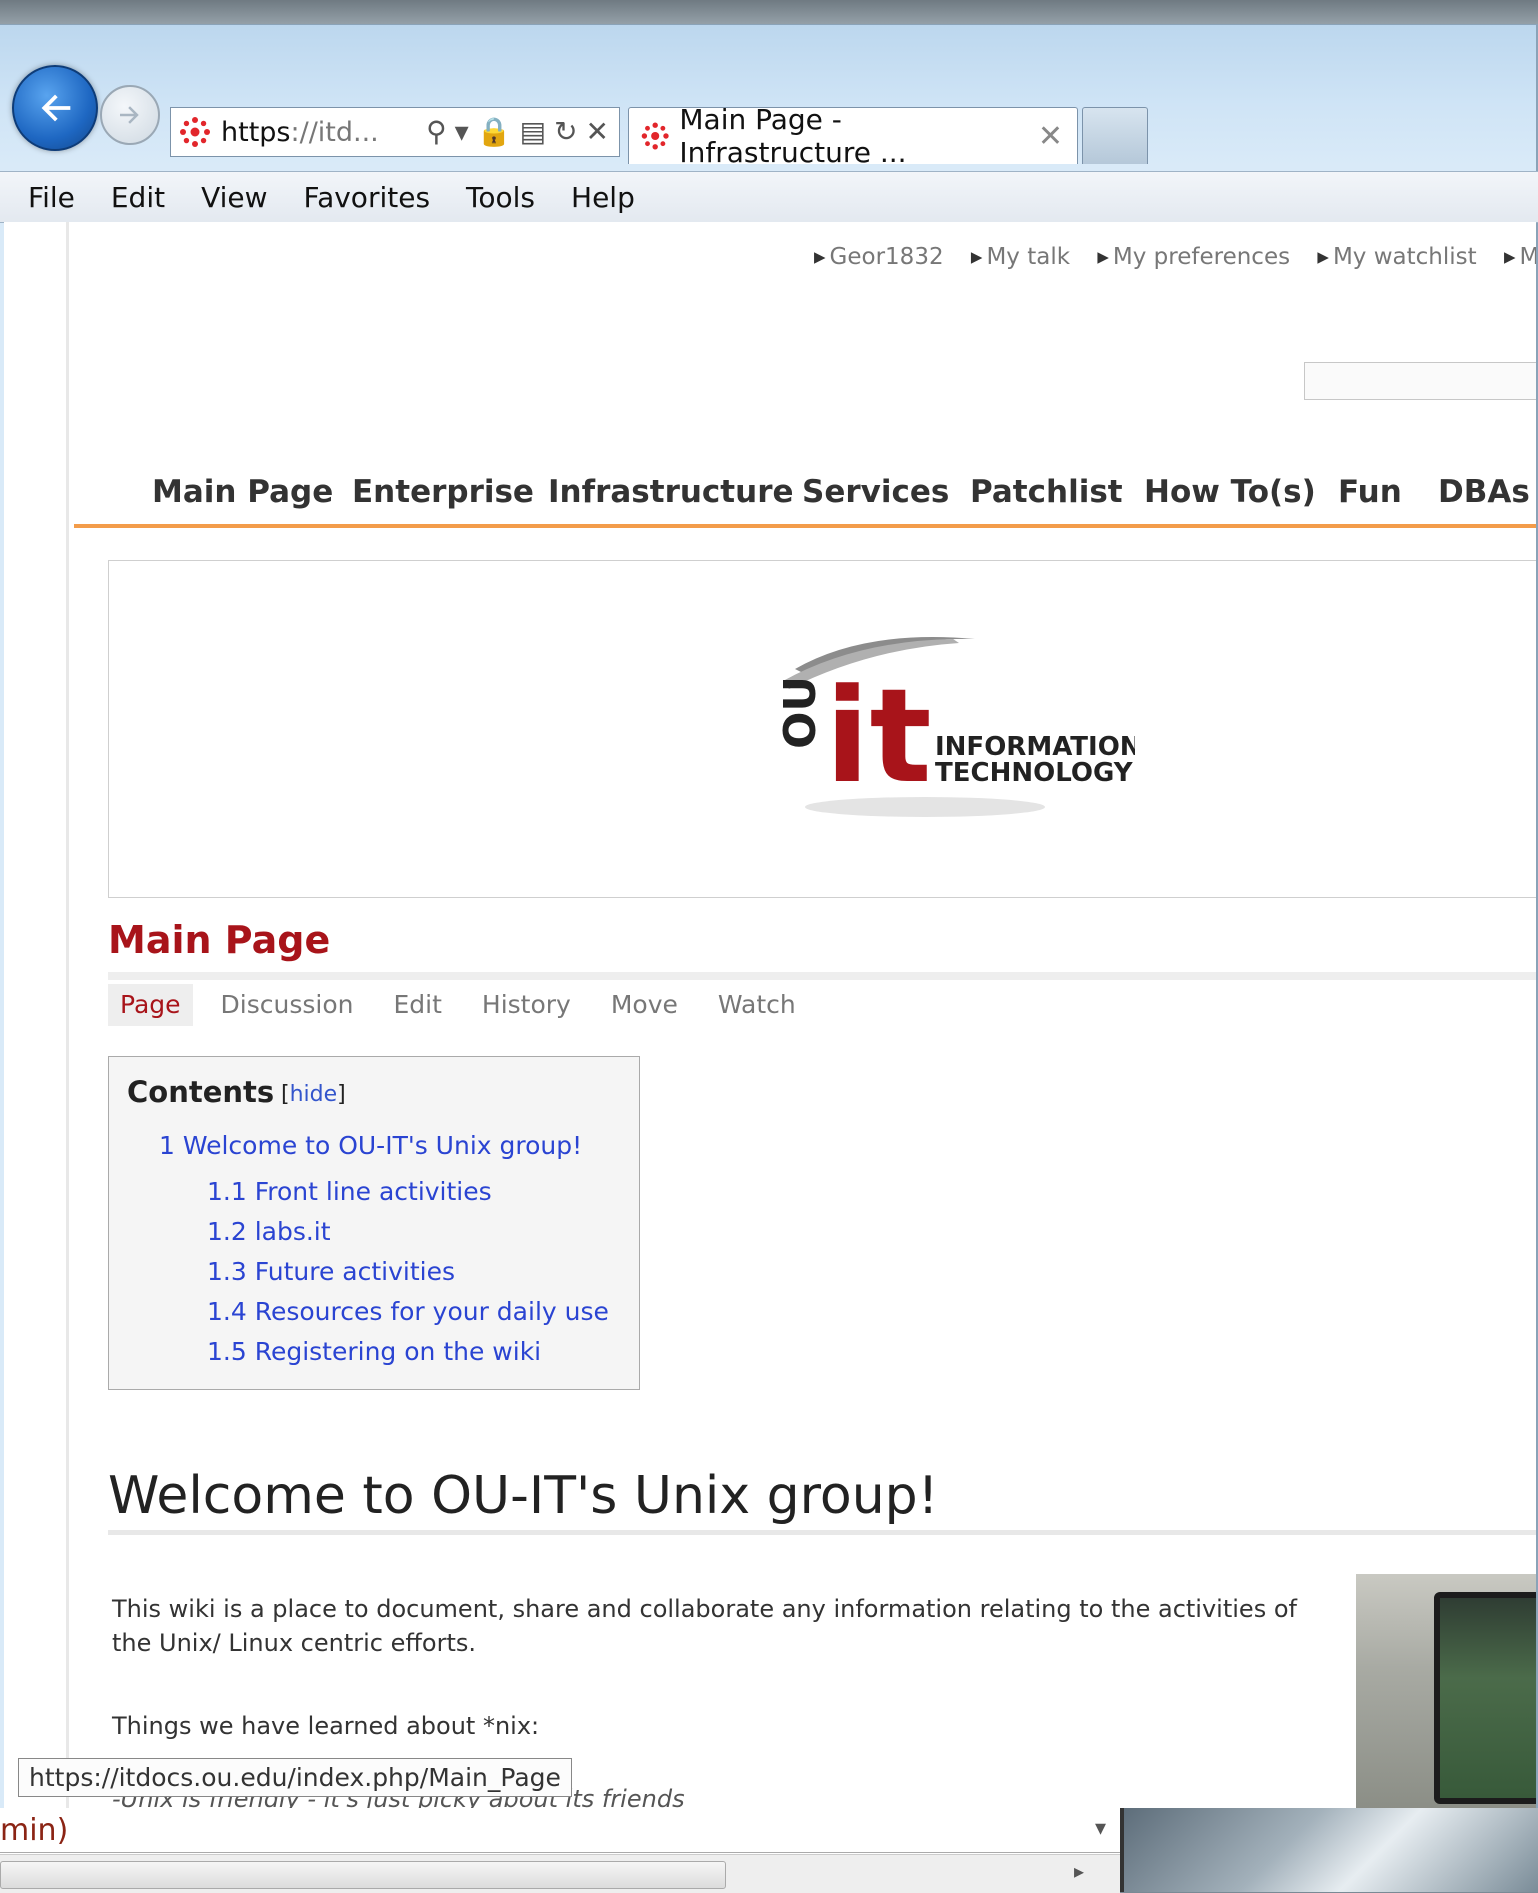 Image resolution: width=1538 pixels, height=1893 pixels. What do you see at coordinates (408, 1311) in the screenshot?
I see `toc-item-1-4: 1.4 Resources for your daily use` at bounding box center [408, 1311].